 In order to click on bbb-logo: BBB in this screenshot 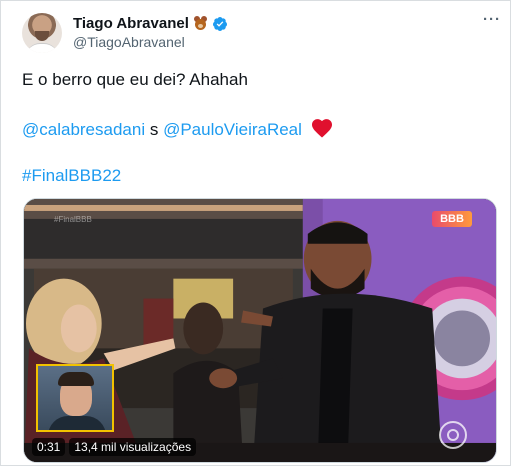, I will do `click(452, 219)`.